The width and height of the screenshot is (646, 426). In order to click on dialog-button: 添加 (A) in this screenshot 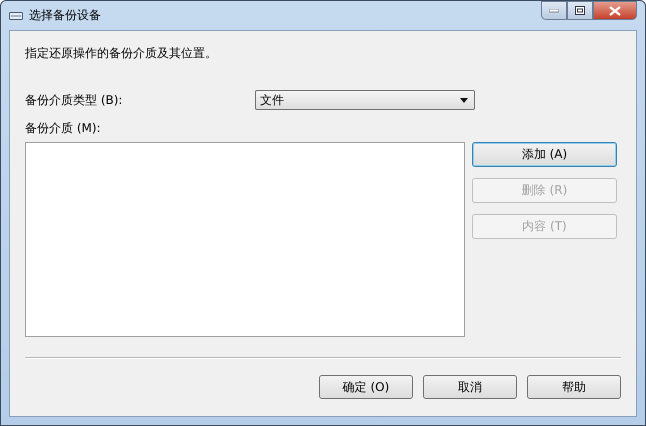, I will do `click(544, 154)`.